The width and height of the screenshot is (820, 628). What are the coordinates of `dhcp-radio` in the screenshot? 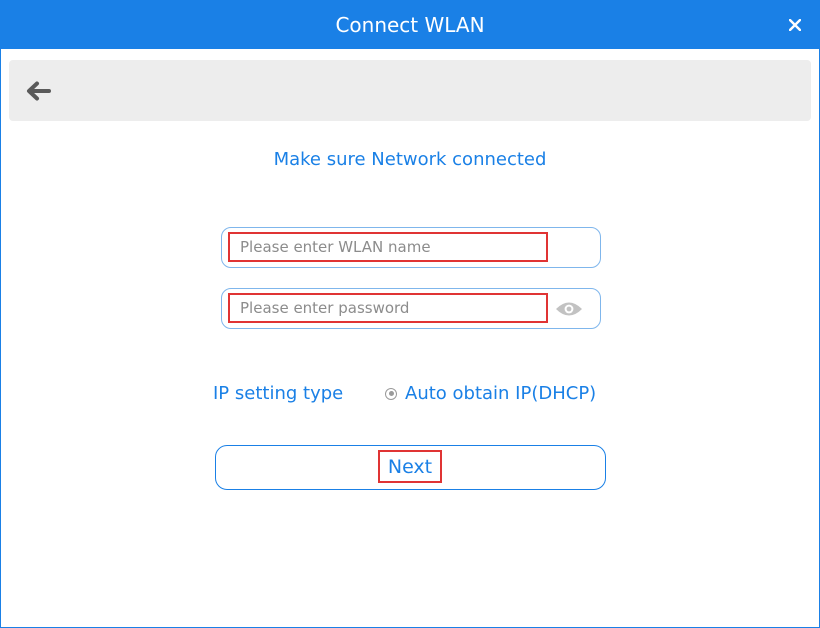 It's located at (391, 393).